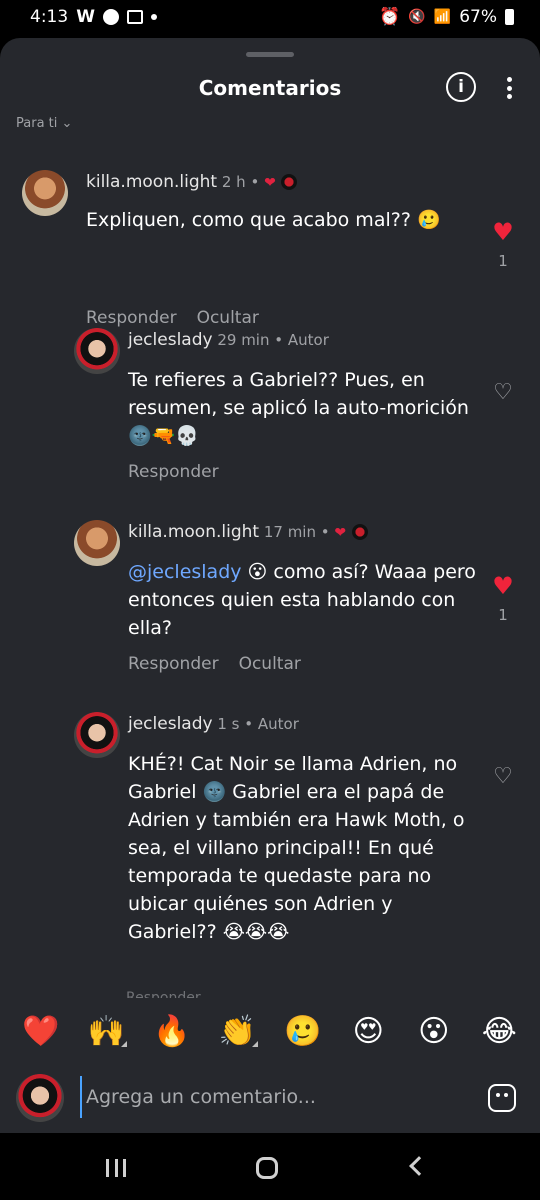 The image size is (540, 1200). What do you see at coordinates (106, 1031) in the screenshot?
I see `emoji-raised-hands-button: 🙌` at bounding box center [106, 1031].